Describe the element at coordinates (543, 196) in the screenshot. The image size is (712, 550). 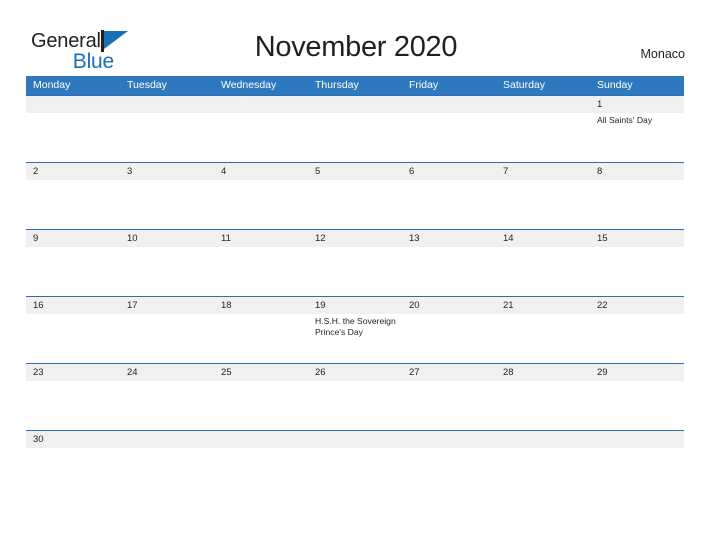
I see `day-cell: 7` at that location.